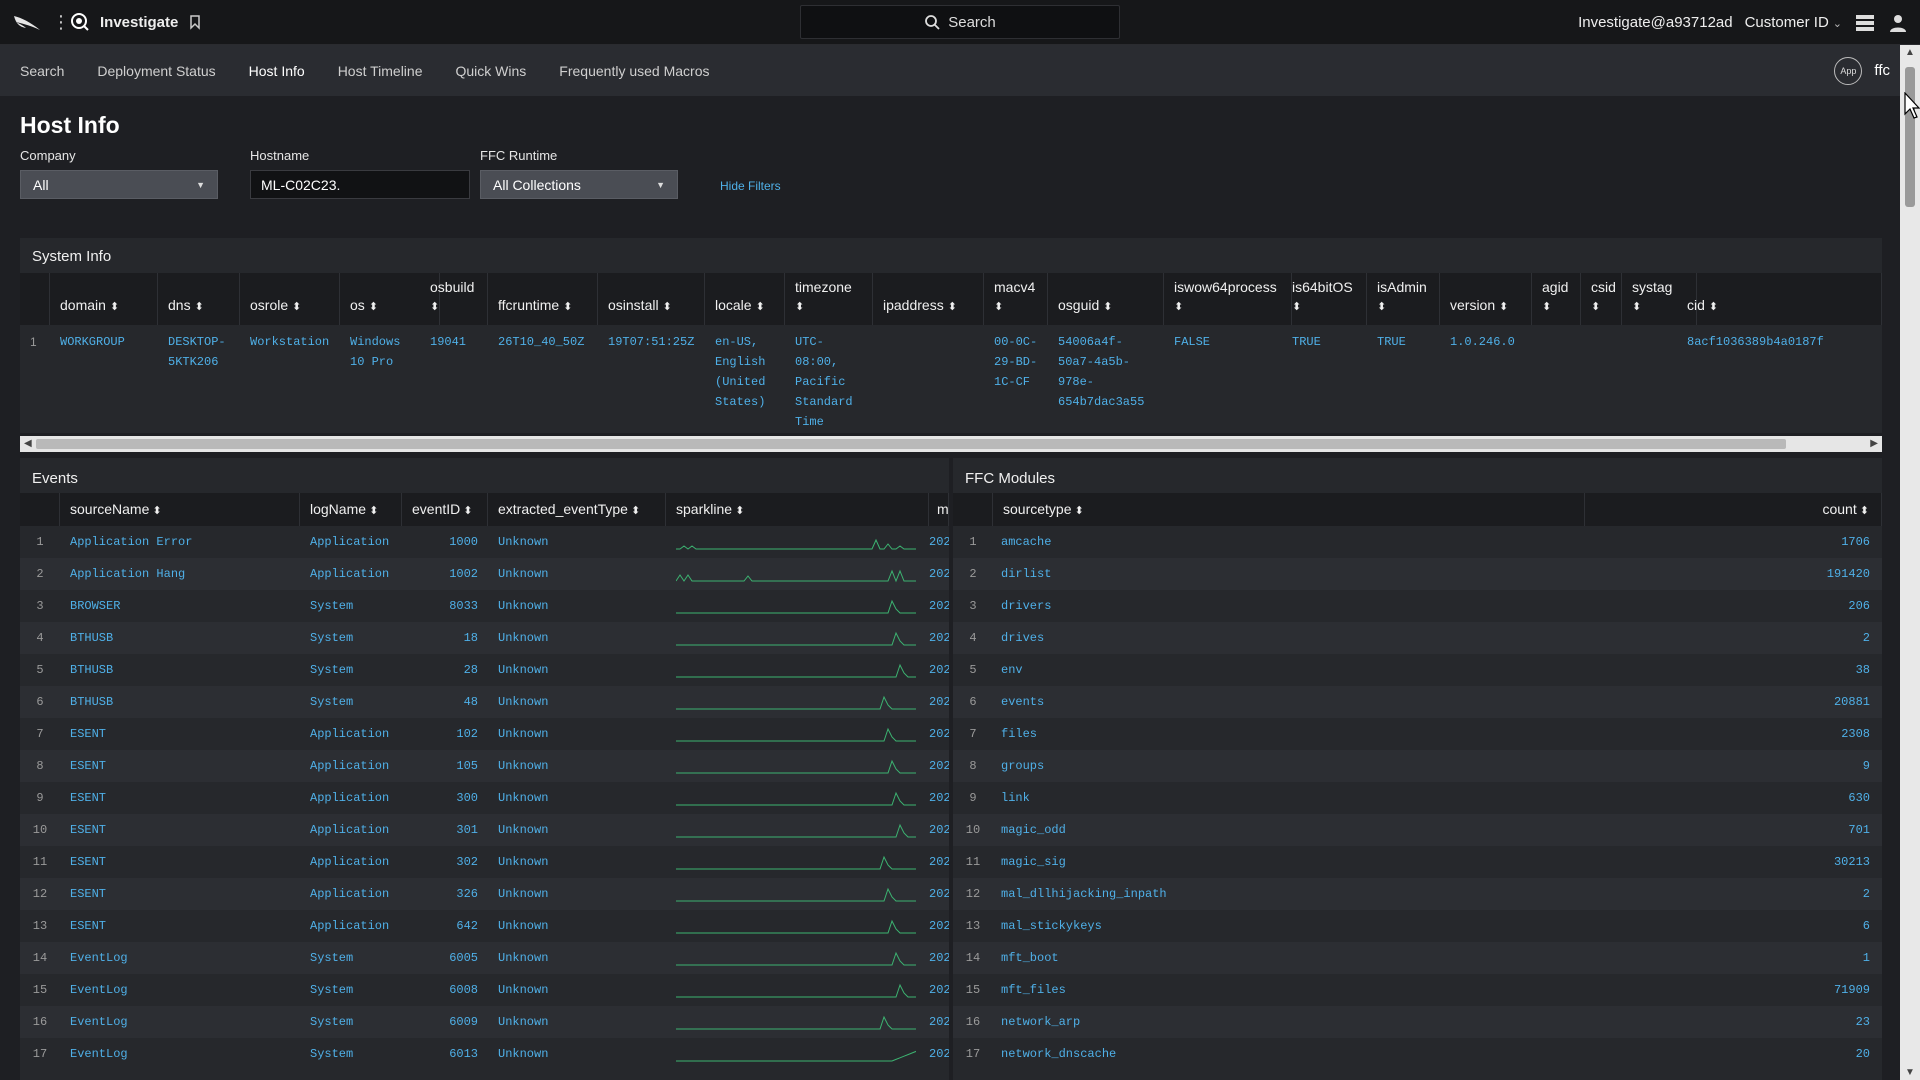  Describe the element at coordinates (1727, 574) in the screenshot. I see `cell-count: 191420` at that location.